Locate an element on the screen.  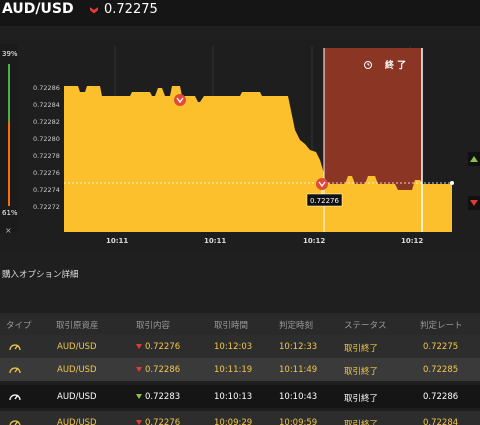
end-label: 終 了 is located at coordinates (395, 65).